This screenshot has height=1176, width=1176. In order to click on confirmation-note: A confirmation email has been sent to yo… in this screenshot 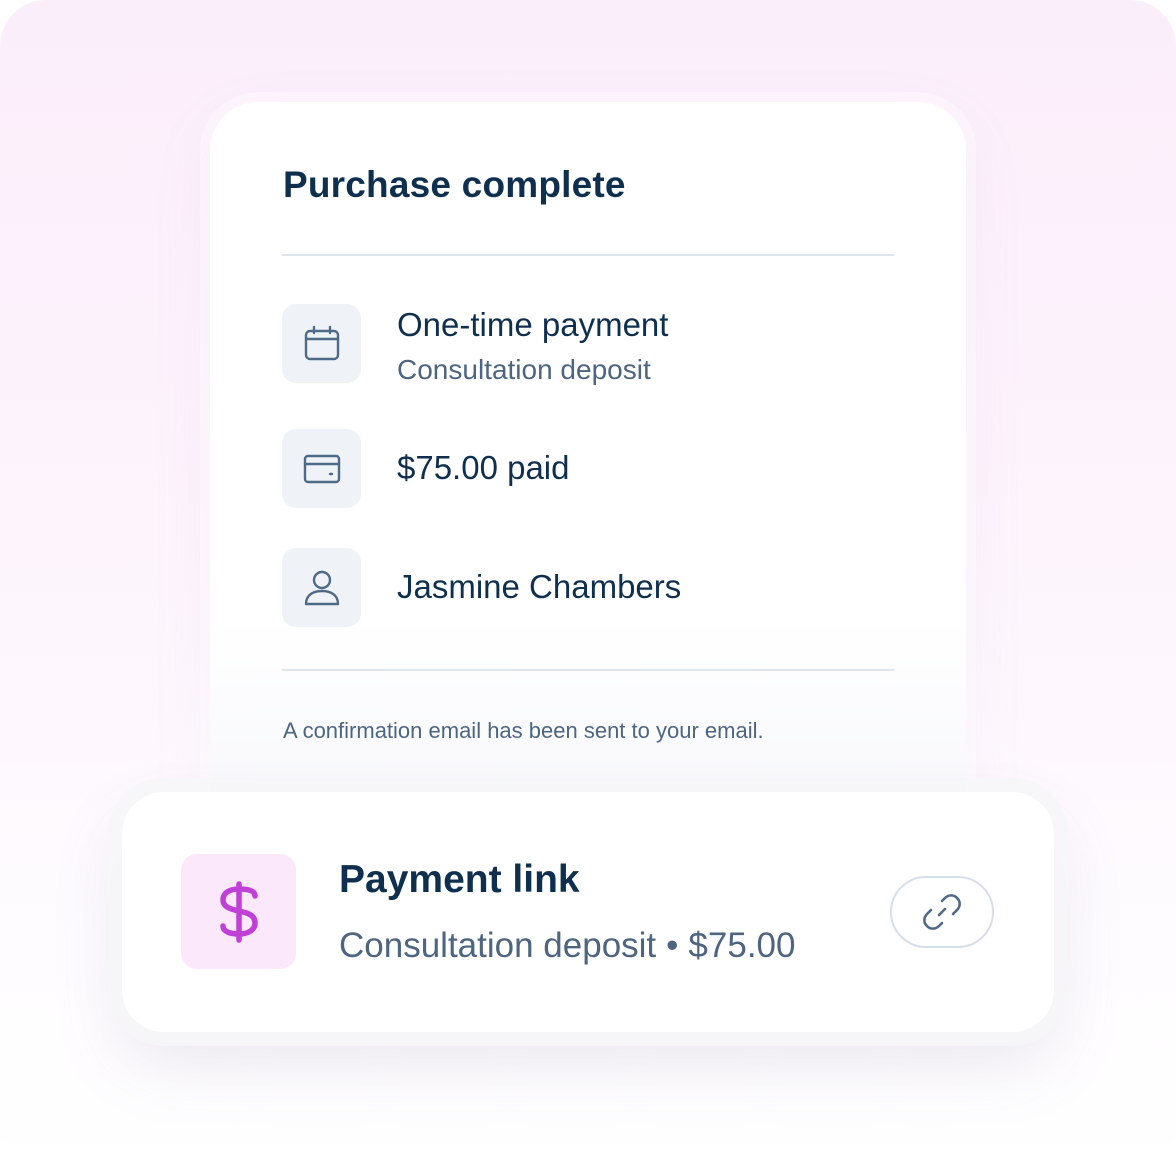, I will do `click(523, 730)`.